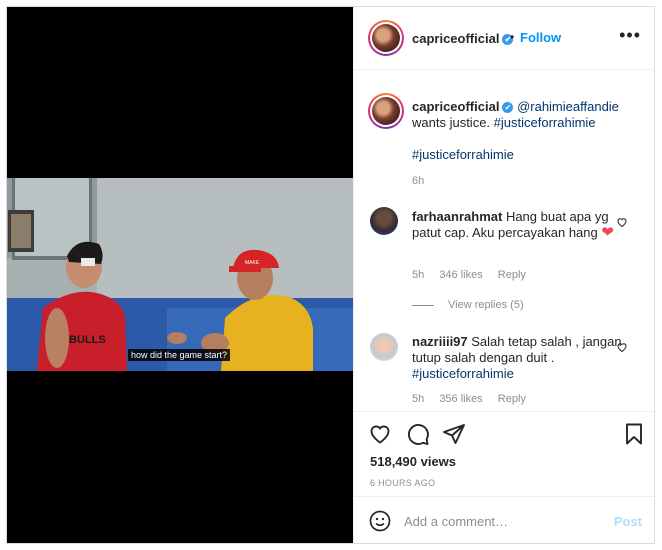  Describe the element at coordinates (179, 355) in the screenshot. I see `video-subtitle: how did the game start?` at that location.